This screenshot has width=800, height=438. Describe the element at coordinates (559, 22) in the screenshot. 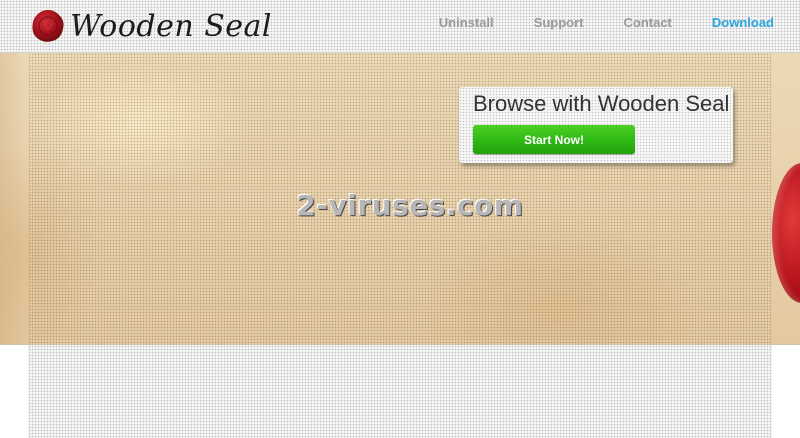

I see `nav-support: Support` at that location.